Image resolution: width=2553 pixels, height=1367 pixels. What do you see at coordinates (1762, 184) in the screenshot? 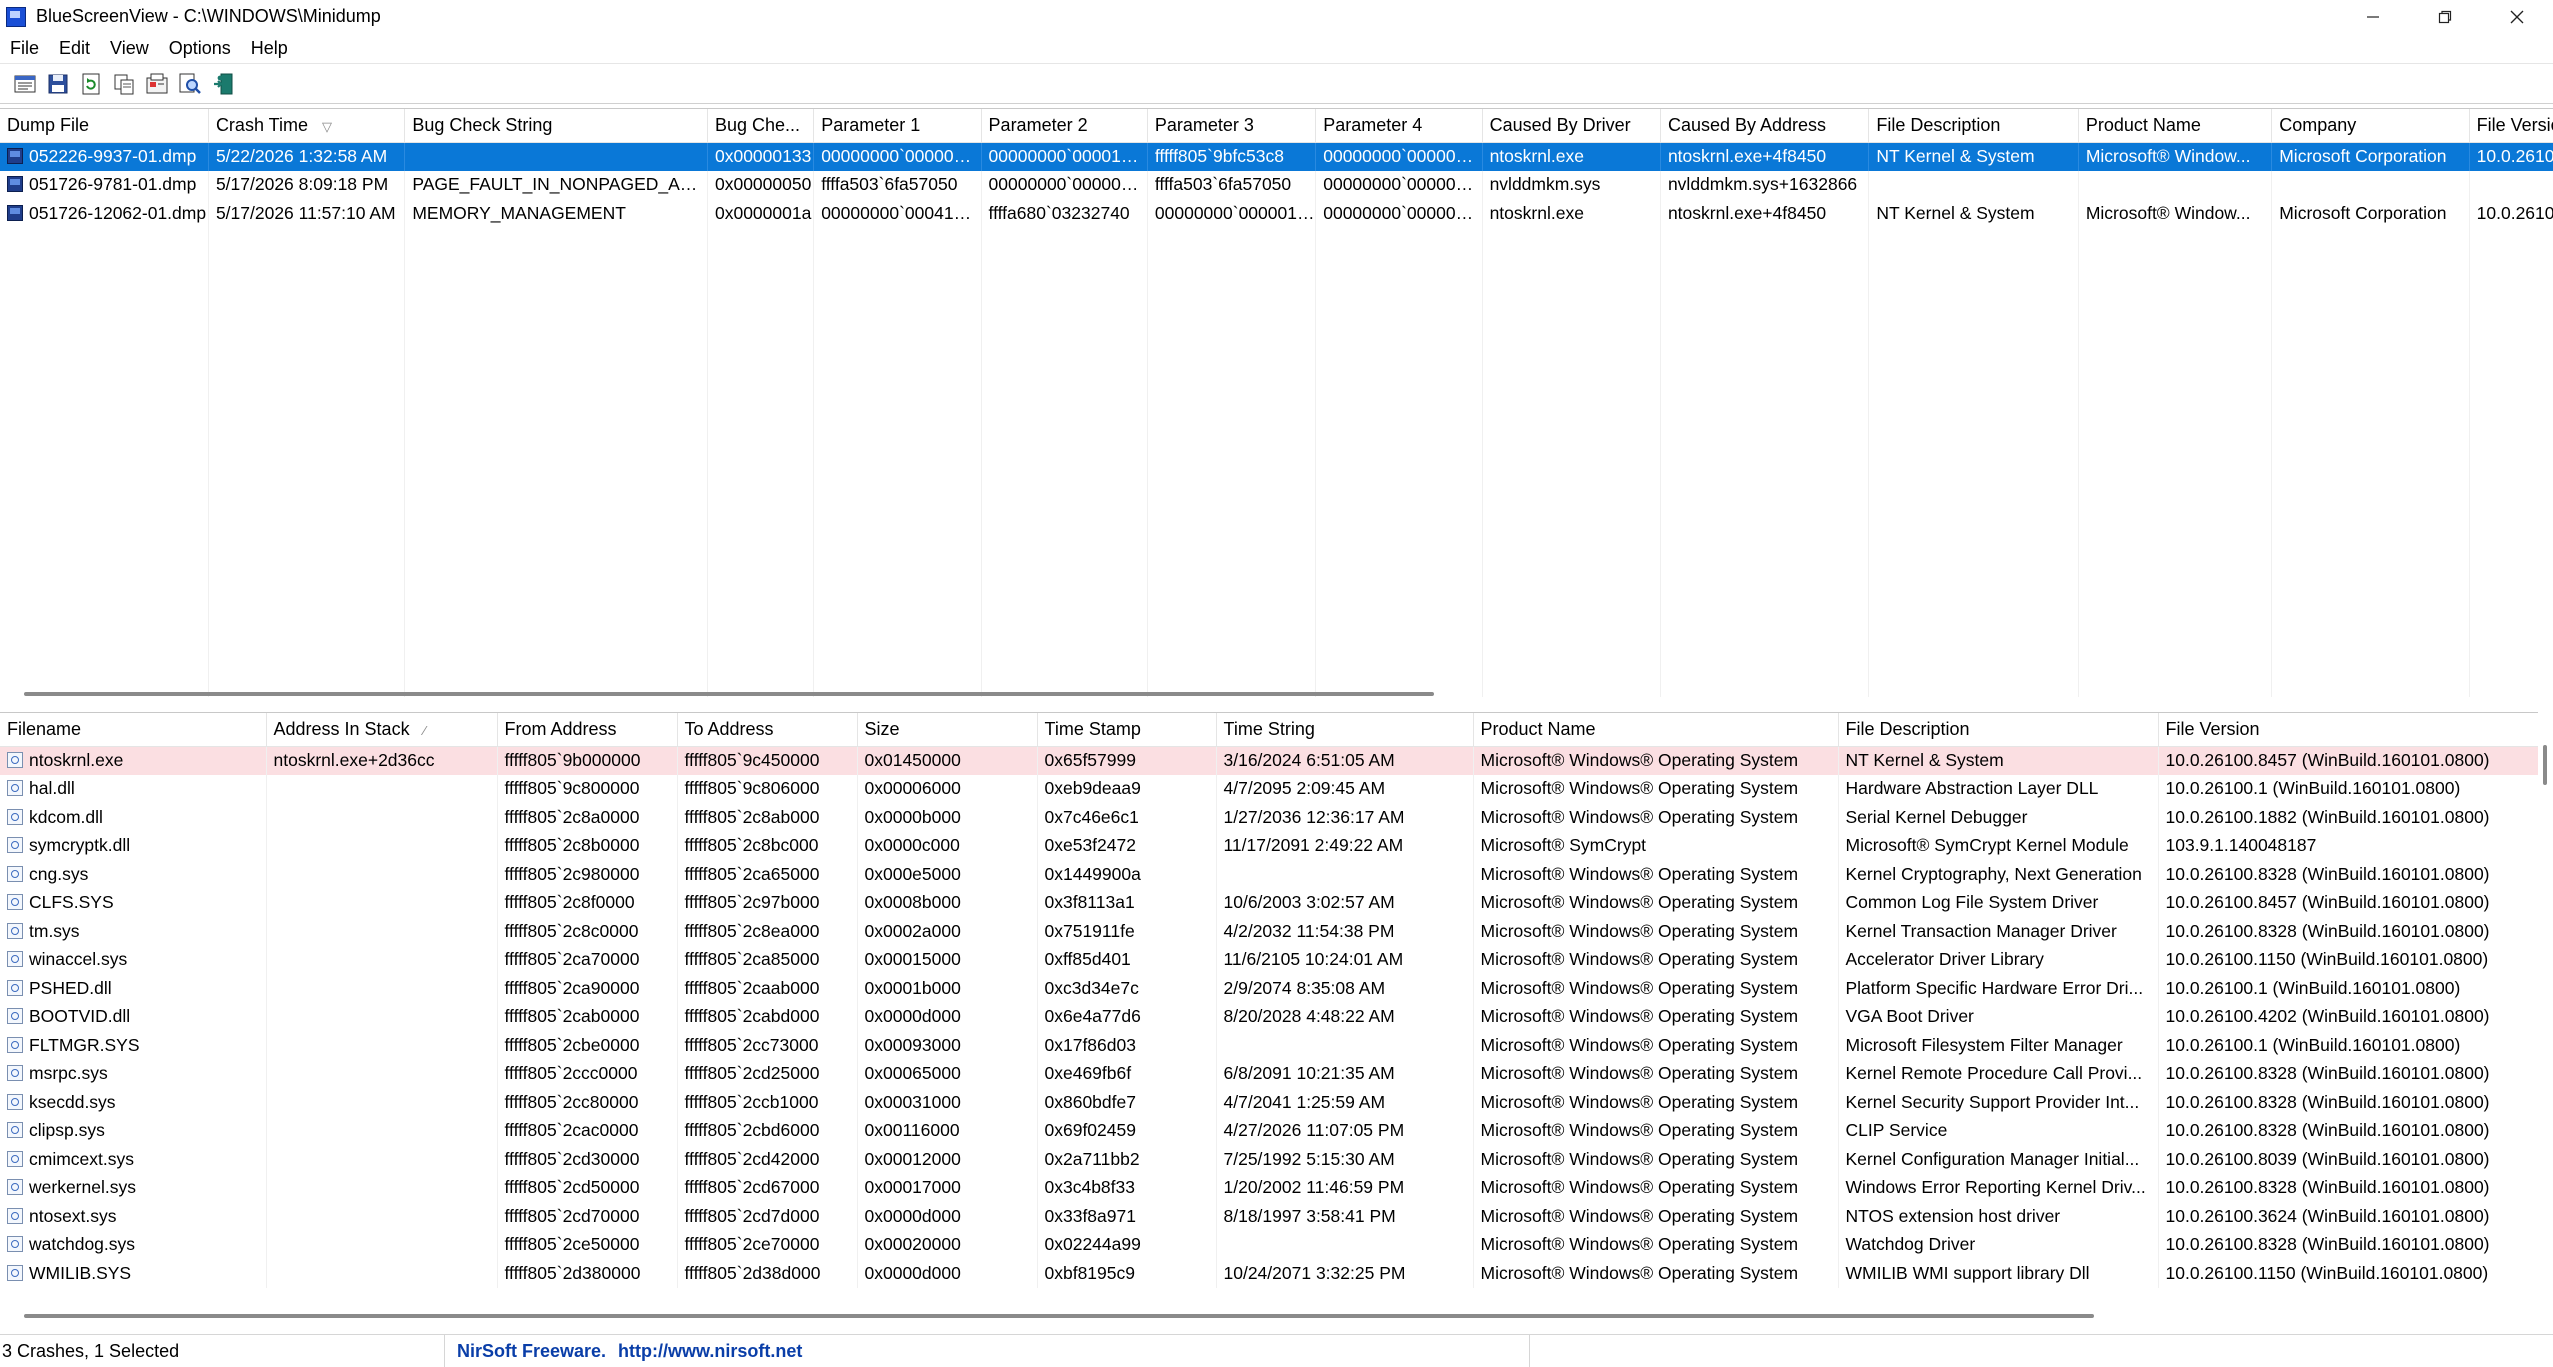
I see `cell-text: nvlddmkm.sys+1632866` at bounding box center [1762, 184].